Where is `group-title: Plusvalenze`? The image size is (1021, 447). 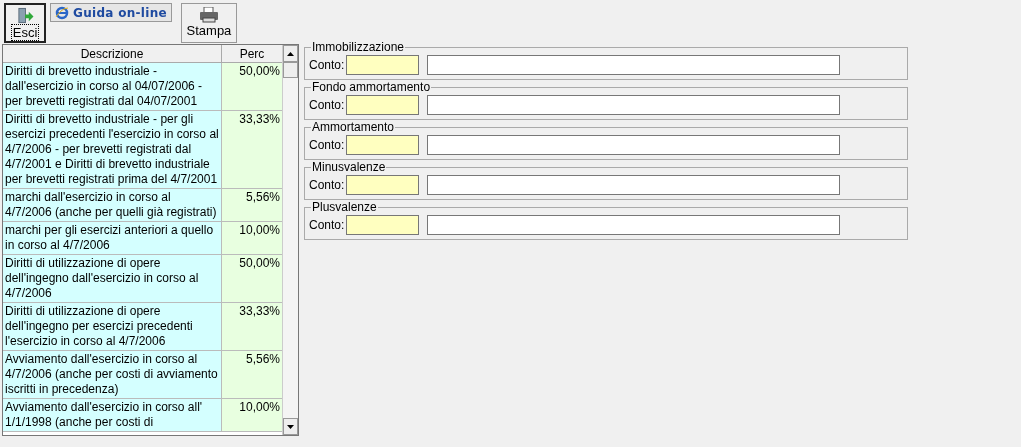 group-title: Plusvalenze is located at coordinates (344, 207).